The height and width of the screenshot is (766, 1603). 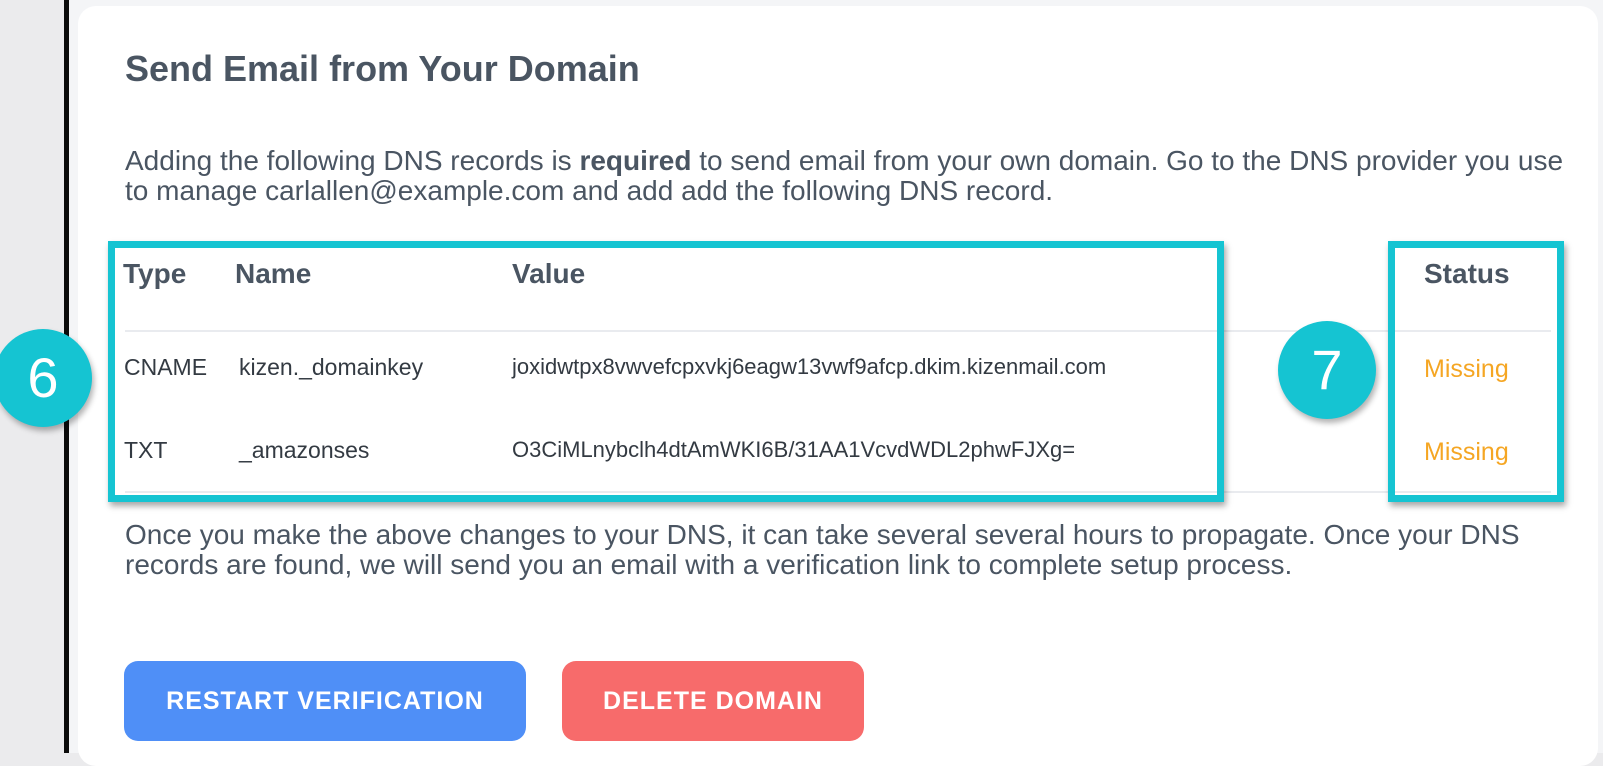 I want to click on restart-verification-button: RESTART VERIFICATION, so click(x=325, y=701).